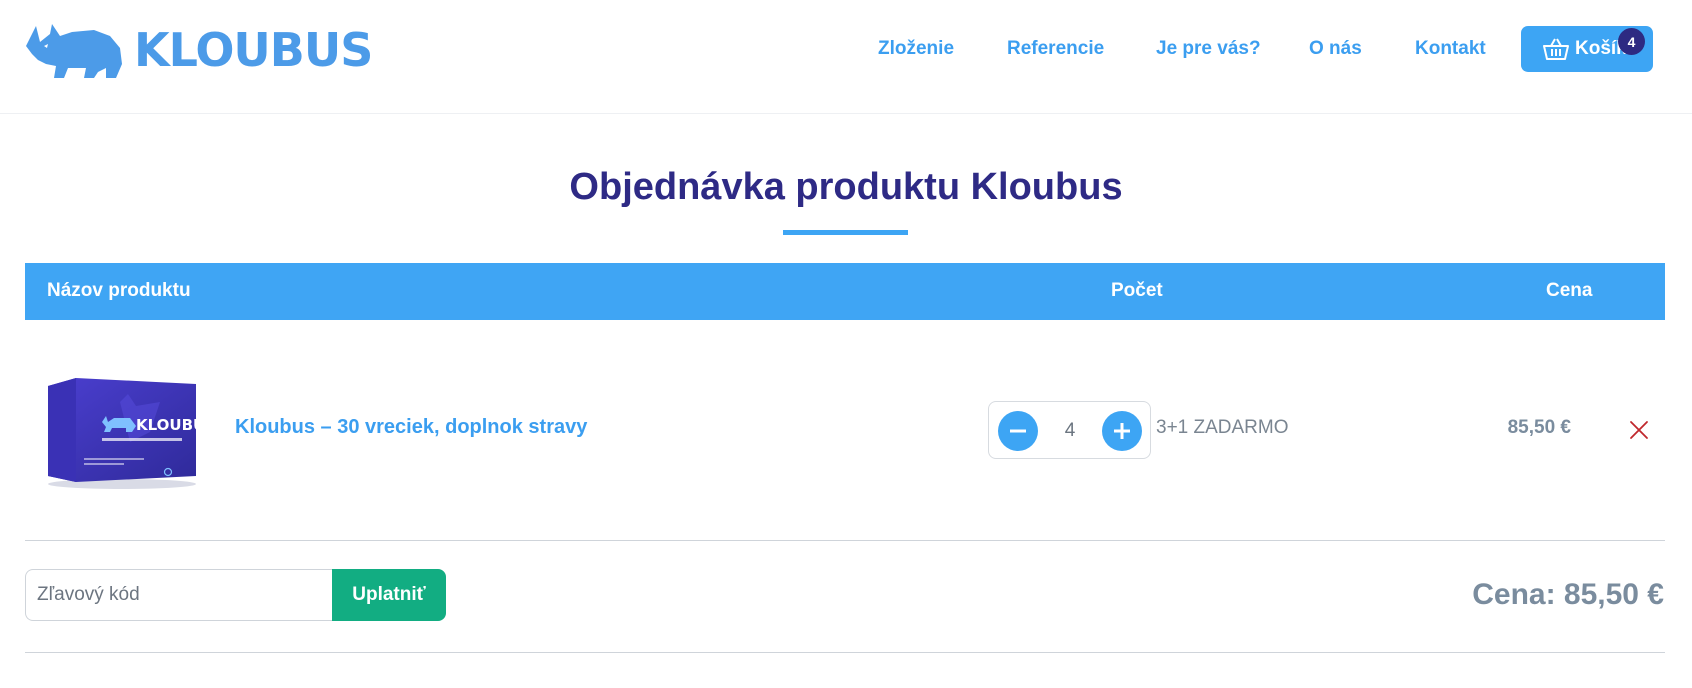 The image size is (1692, 688). Describe the element at coordinates (1222, 427) in the screenshot. I see `promo-label: 3+1 ZADARMO` at that location.